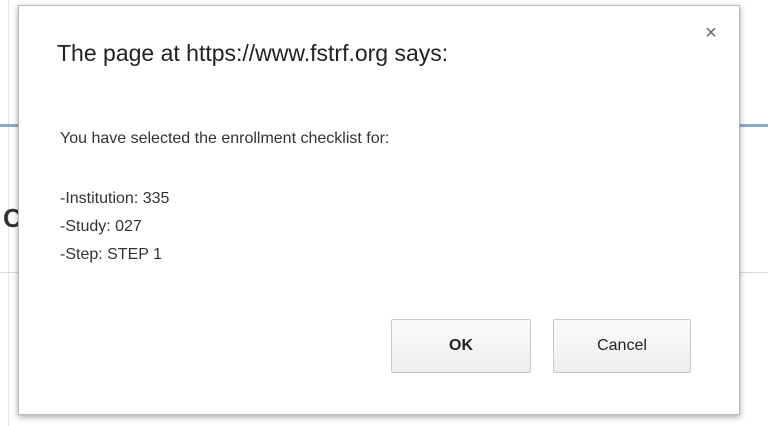 The image size is (768, 426). Describe the element at coordinates (101, 226) in the screenshot. I see `dialog-message-study: -Study: 027` at that location.